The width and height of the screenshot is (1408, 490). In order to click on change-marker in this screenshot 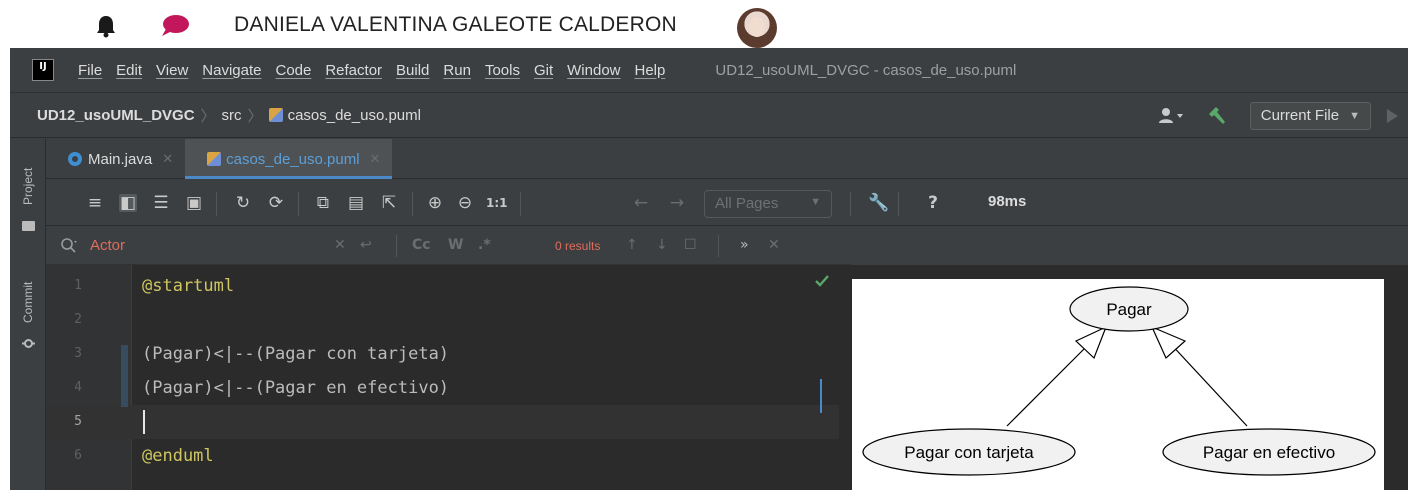, I will do `click(124, 376)`.